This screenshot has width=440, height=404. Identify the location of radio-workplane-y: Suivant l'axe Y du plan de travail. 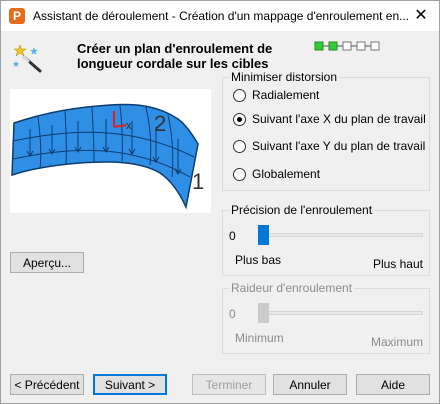
(329, 146).